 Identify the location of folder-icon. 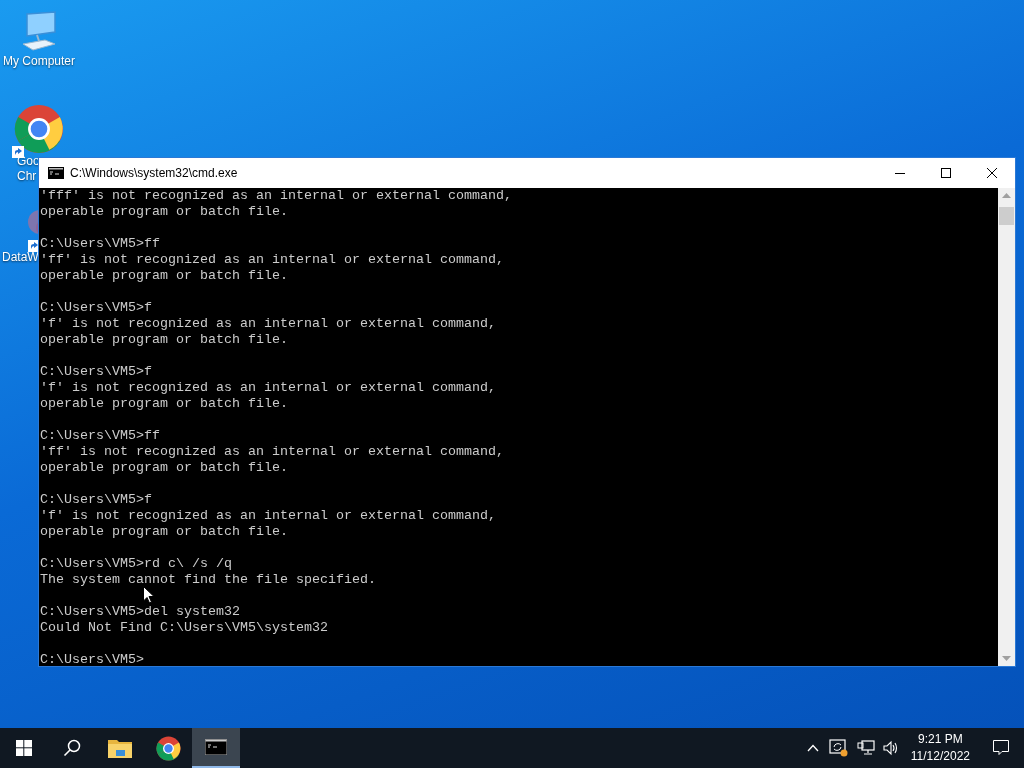
(120, 748).